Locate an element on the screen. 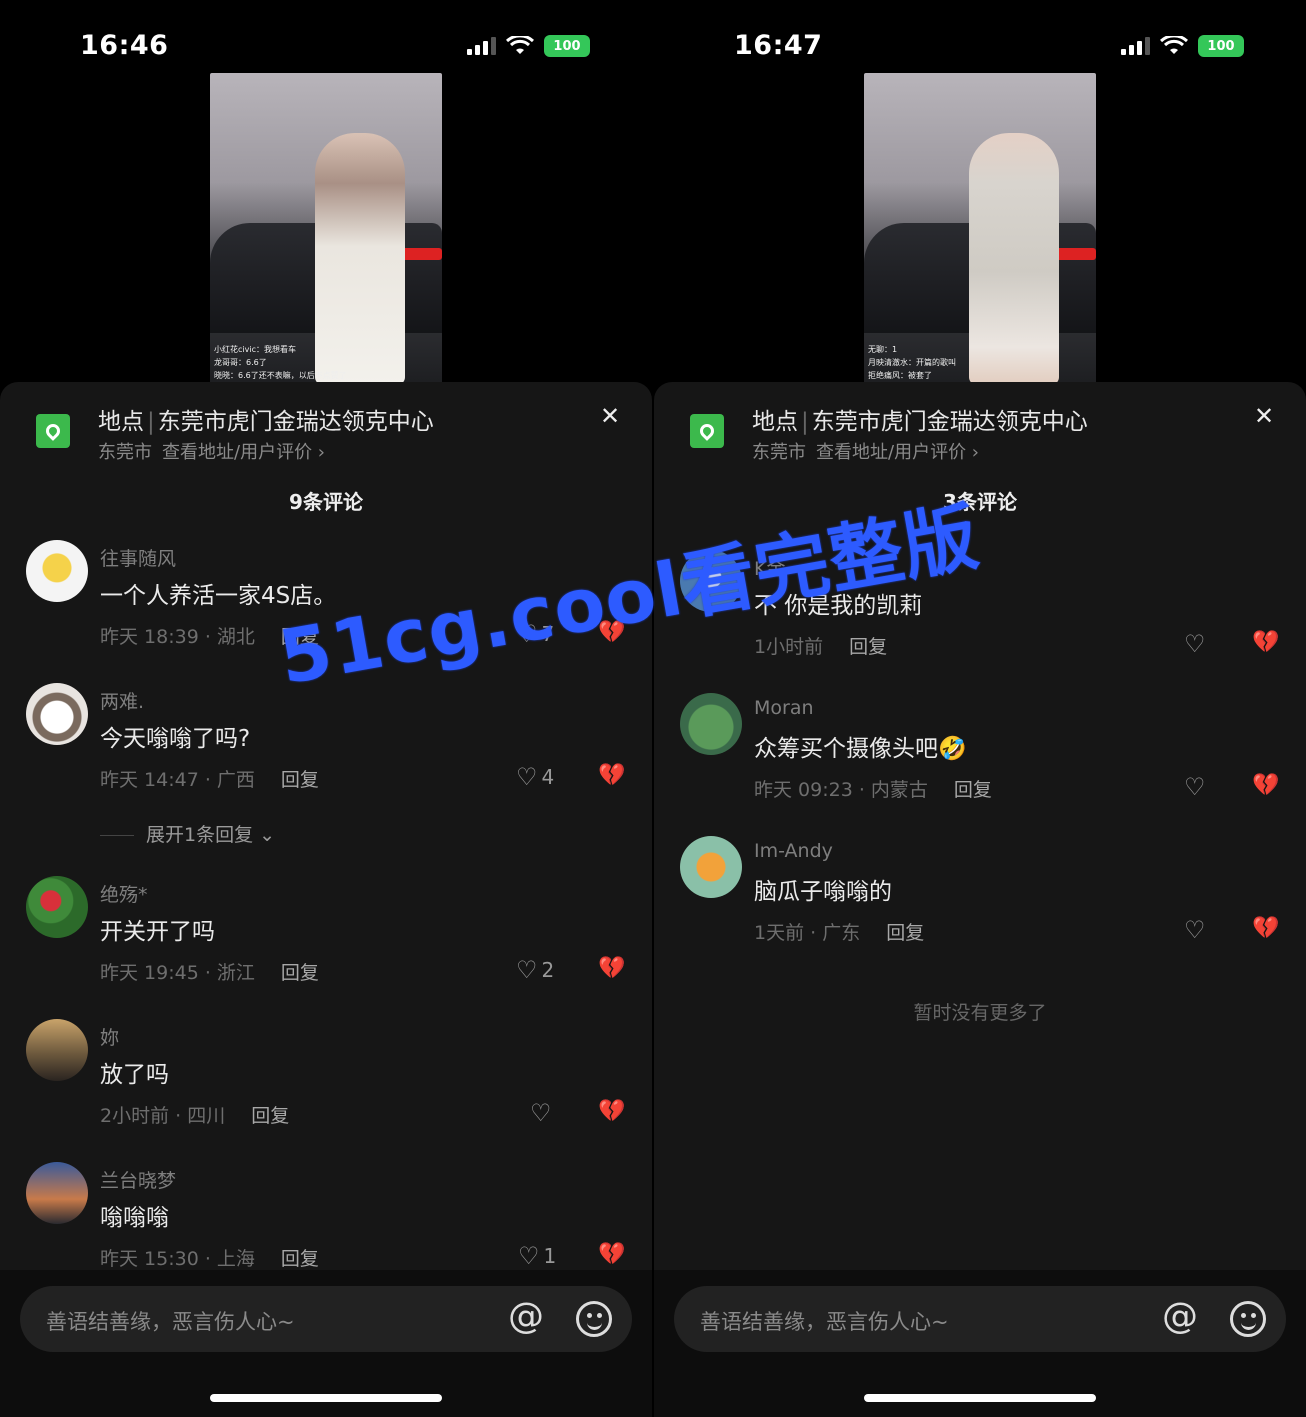 The width and height of the screenshot is (1306, 1417). comment-meta: 昨天 15:30 · 上海 回复 is located at coordinates (209, 1257).